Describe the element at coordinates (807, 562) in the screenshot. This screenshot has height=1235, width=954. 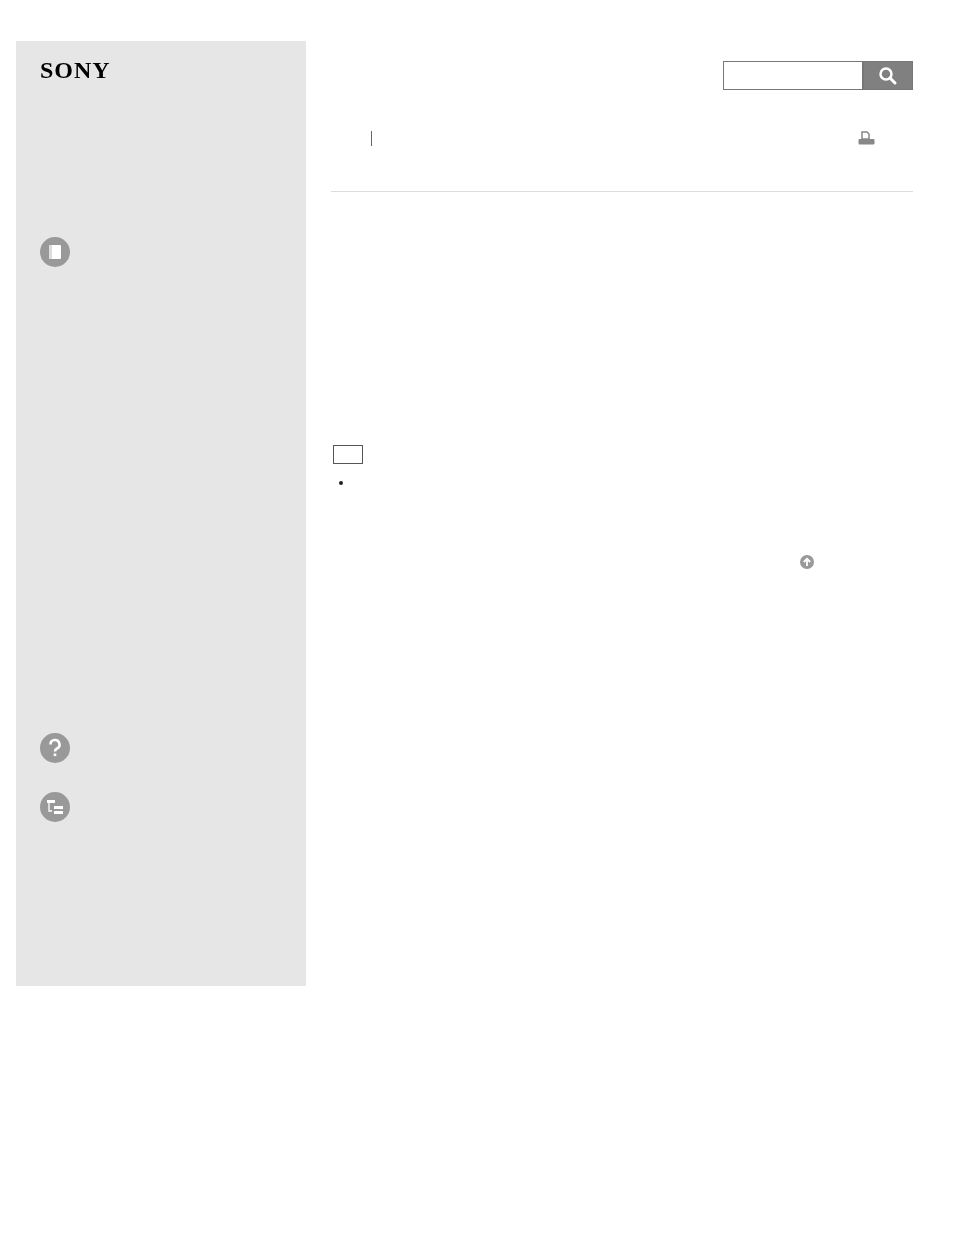
I see `back-to-top-icon` at that location.